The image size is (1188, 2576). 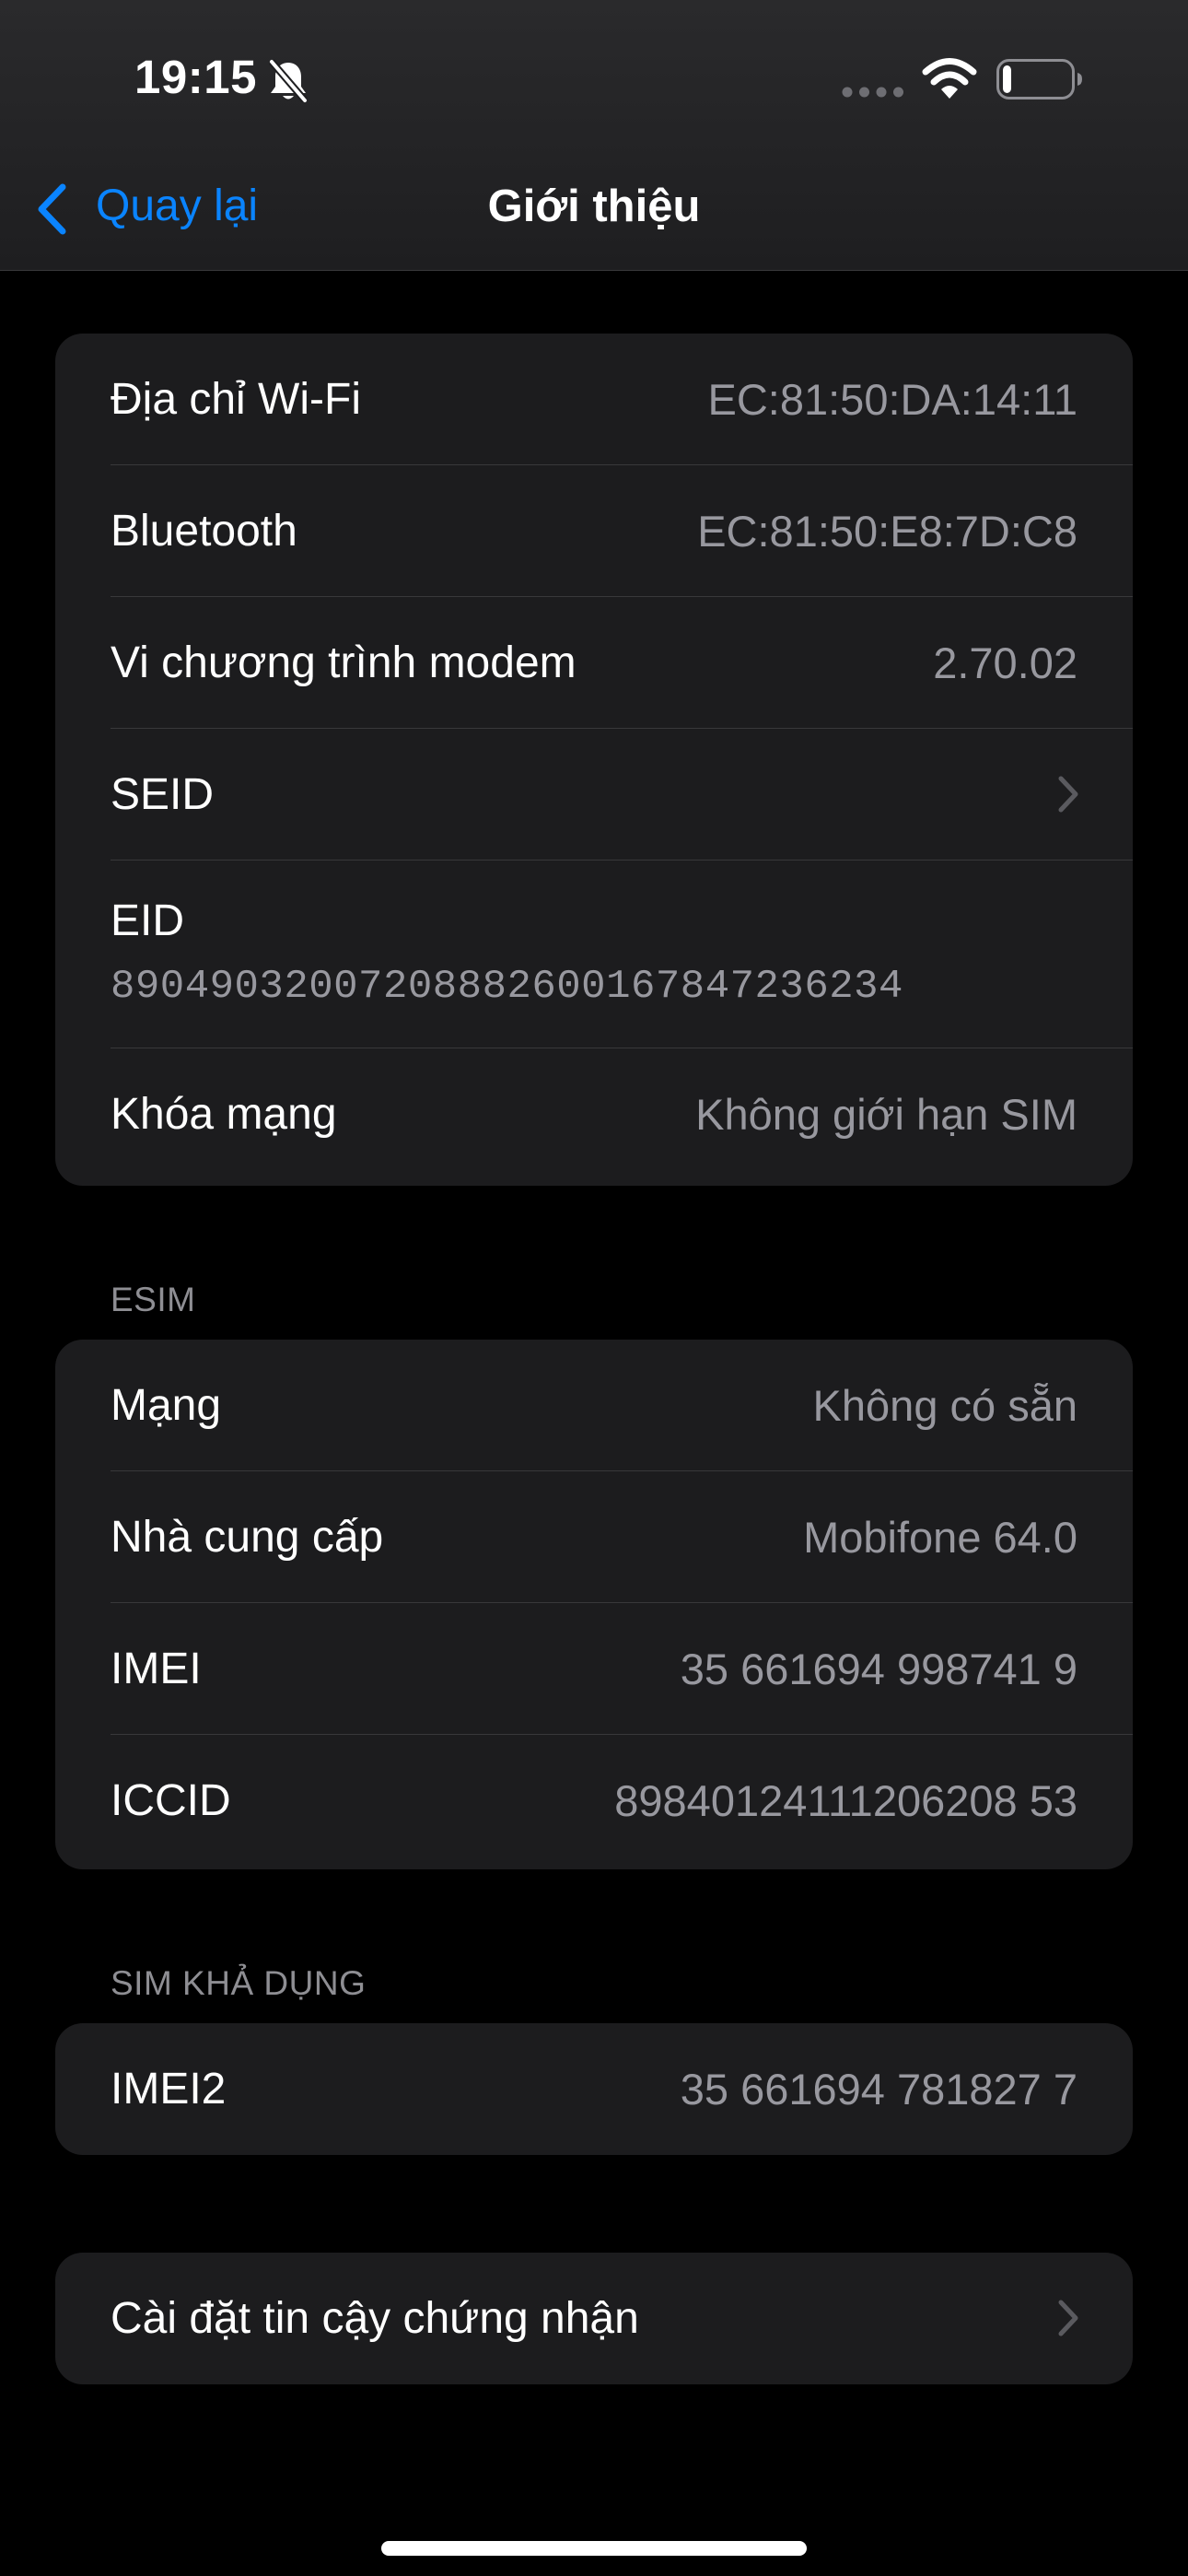 I want to click on network-lock-value: Không giới hạn SIM, so click(x=886, y=1114).